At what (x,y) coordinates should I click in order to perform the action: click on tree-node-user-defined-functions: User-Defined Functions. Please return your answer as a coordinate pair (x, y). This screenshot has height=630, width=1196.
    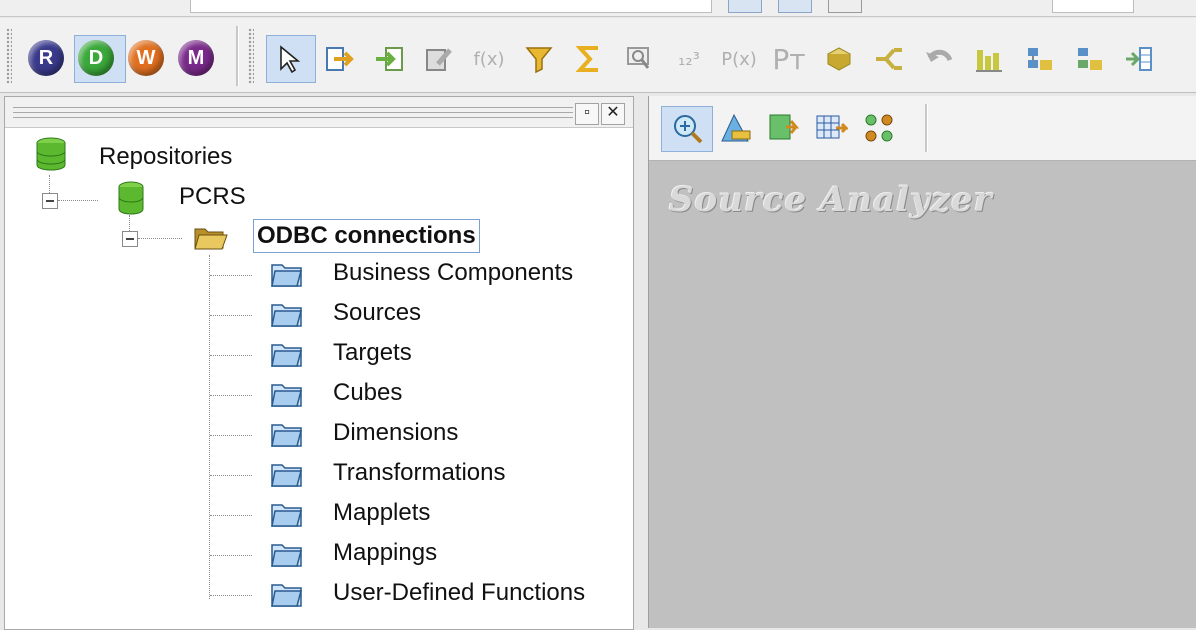
    Looking at the image, I should click on (459, 593).